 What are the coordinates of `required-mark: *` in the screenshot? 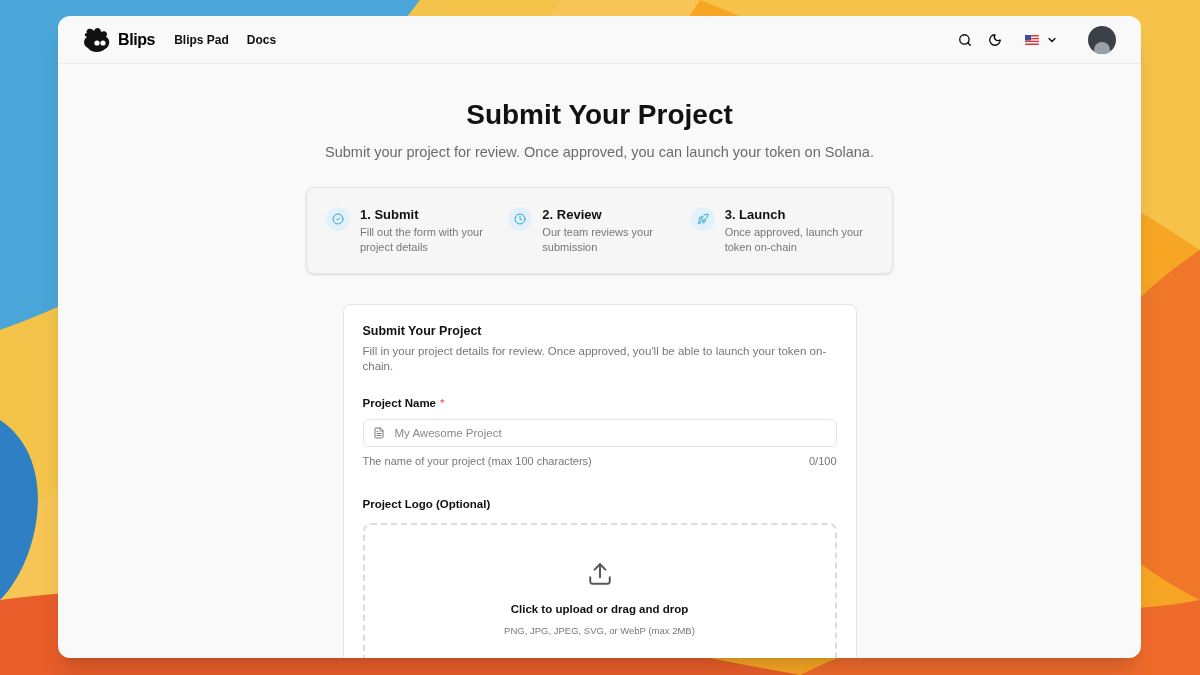 It's located at (442, 403).